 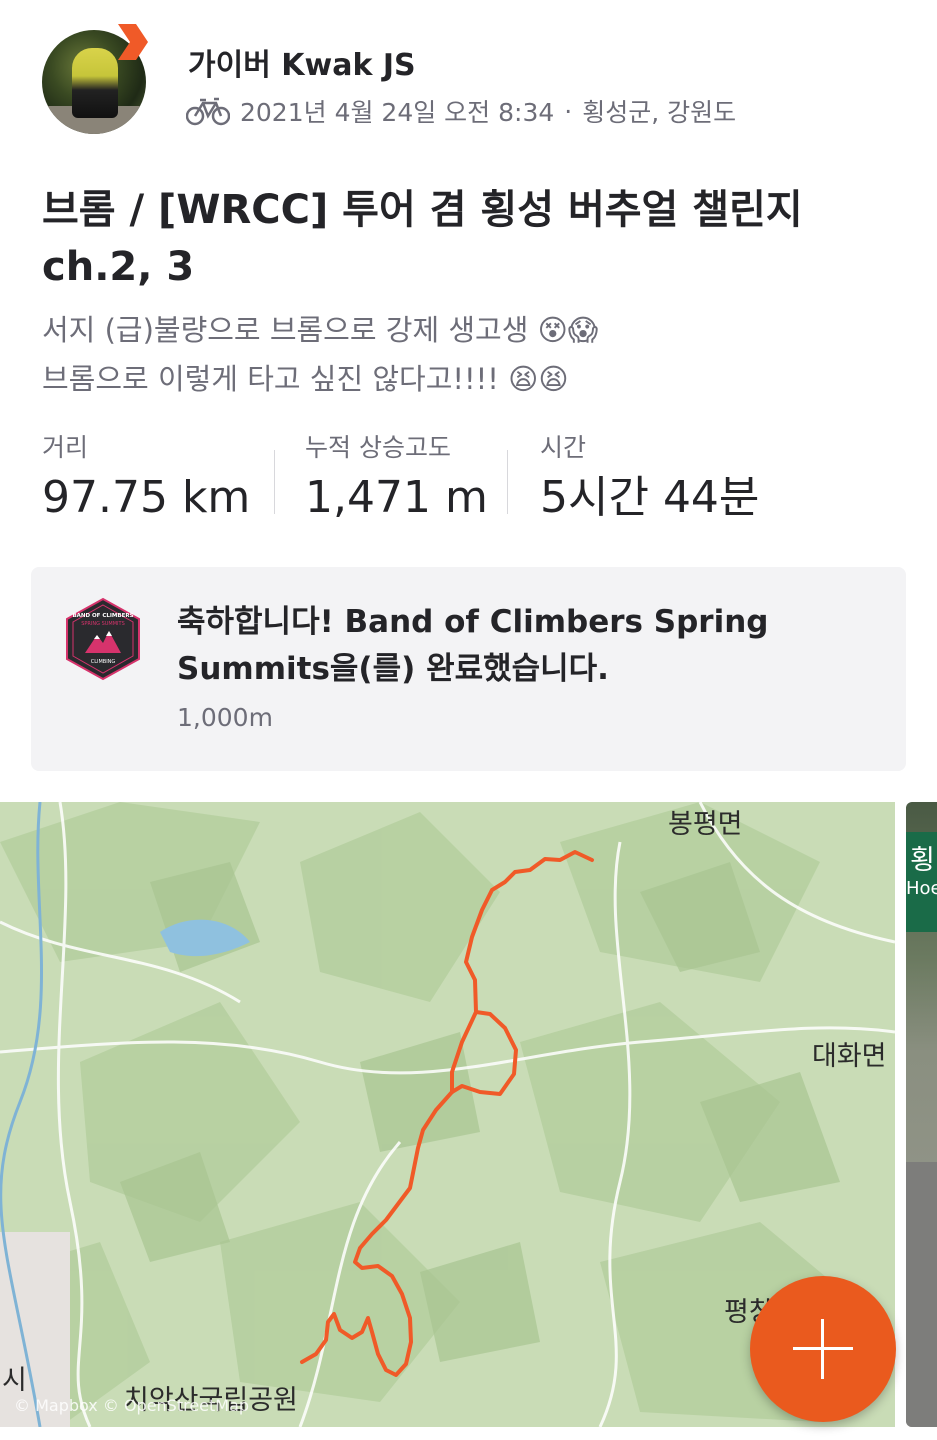 I want to click on stat-label: 시간, so click(x=563, y=447).